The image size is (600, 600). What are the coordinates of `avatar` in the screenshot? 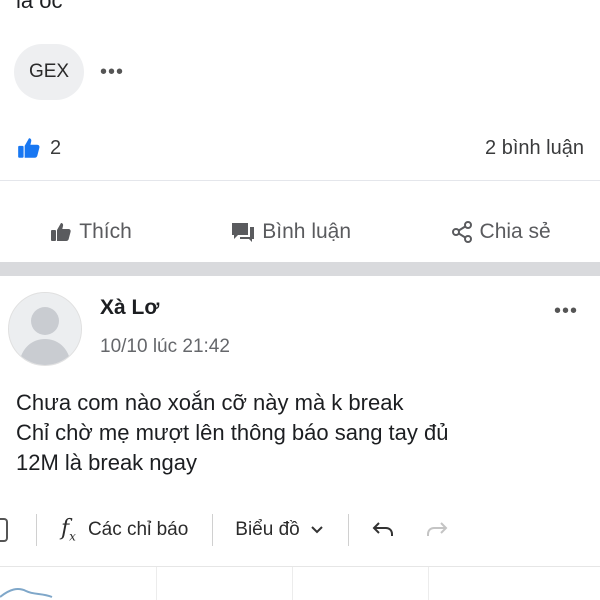 It's located at (45, 329).